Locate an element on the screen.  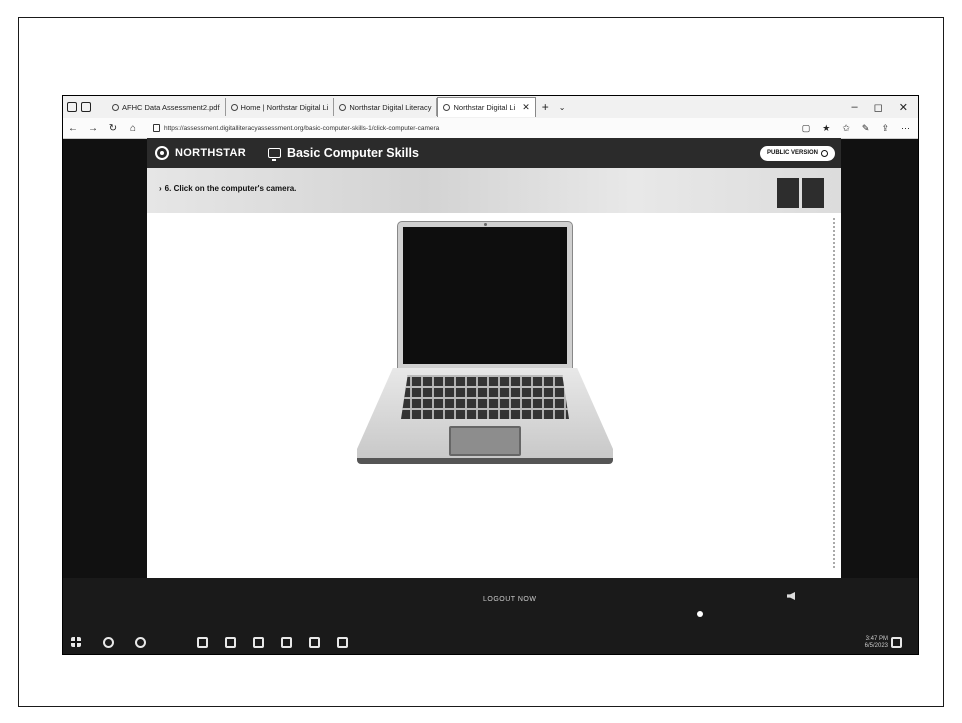
question-prompt: › 6. Click on the computer's camera. is located at coordinates (227, 188).